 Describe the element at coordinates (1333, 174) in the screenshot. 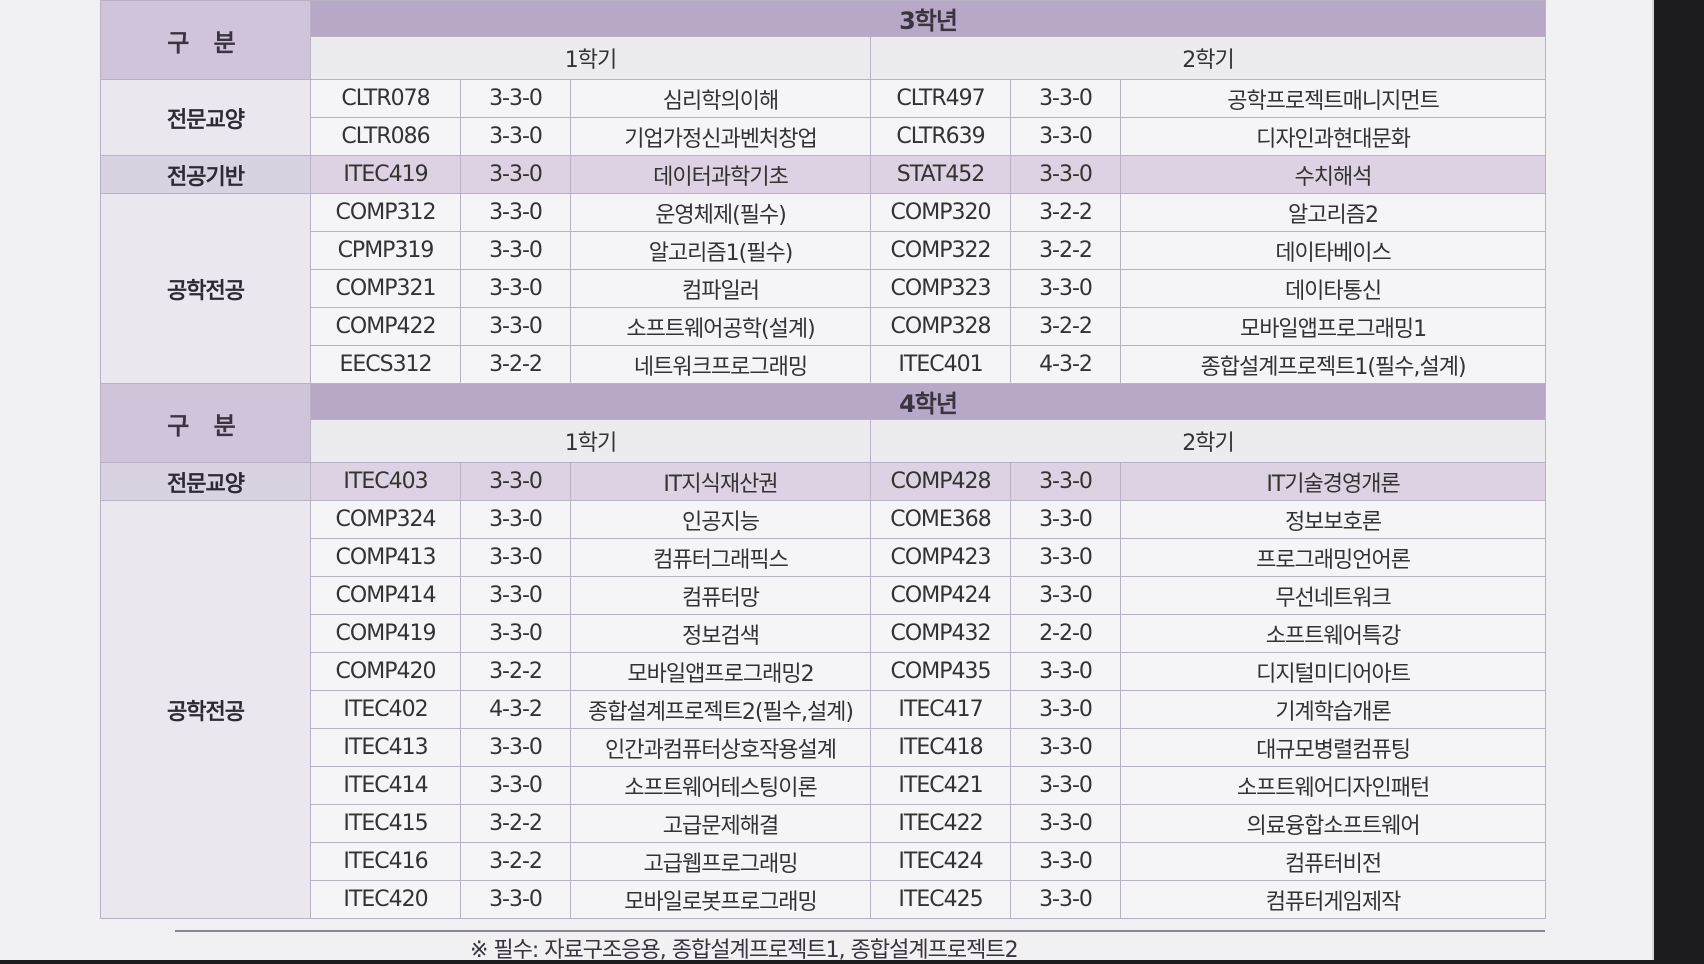

I see `course-name-sem2: 수치해석` at that location.